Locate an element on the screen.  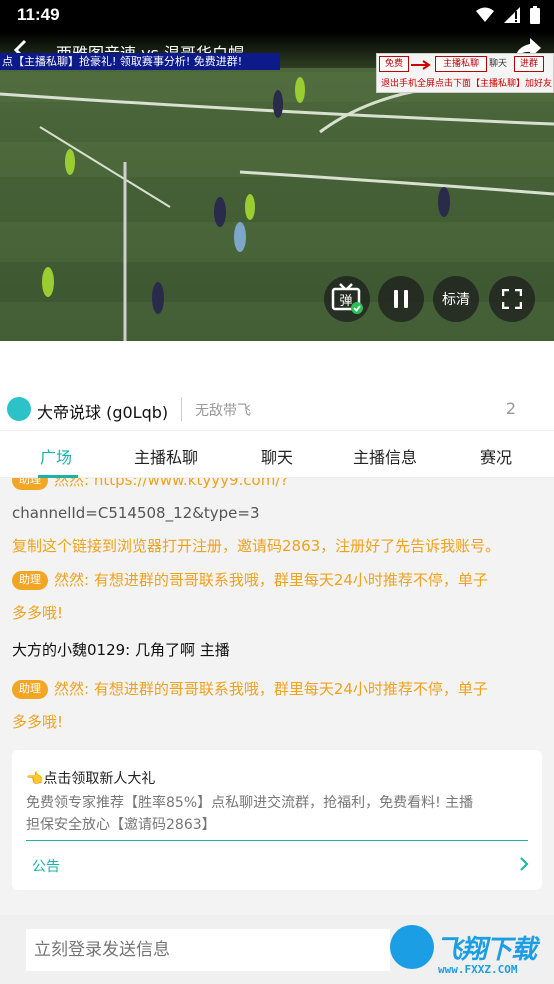
promo-private-label: 主播私聊 is located at coordinates (461, 64).